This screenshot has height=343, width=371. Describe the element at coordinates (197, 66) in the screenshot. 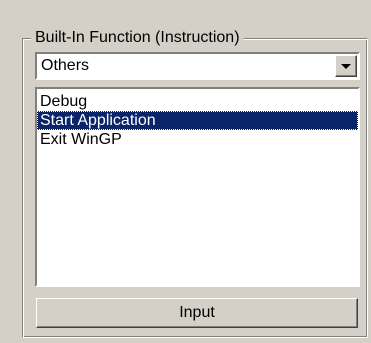

I see `category-select: Others` at that location.